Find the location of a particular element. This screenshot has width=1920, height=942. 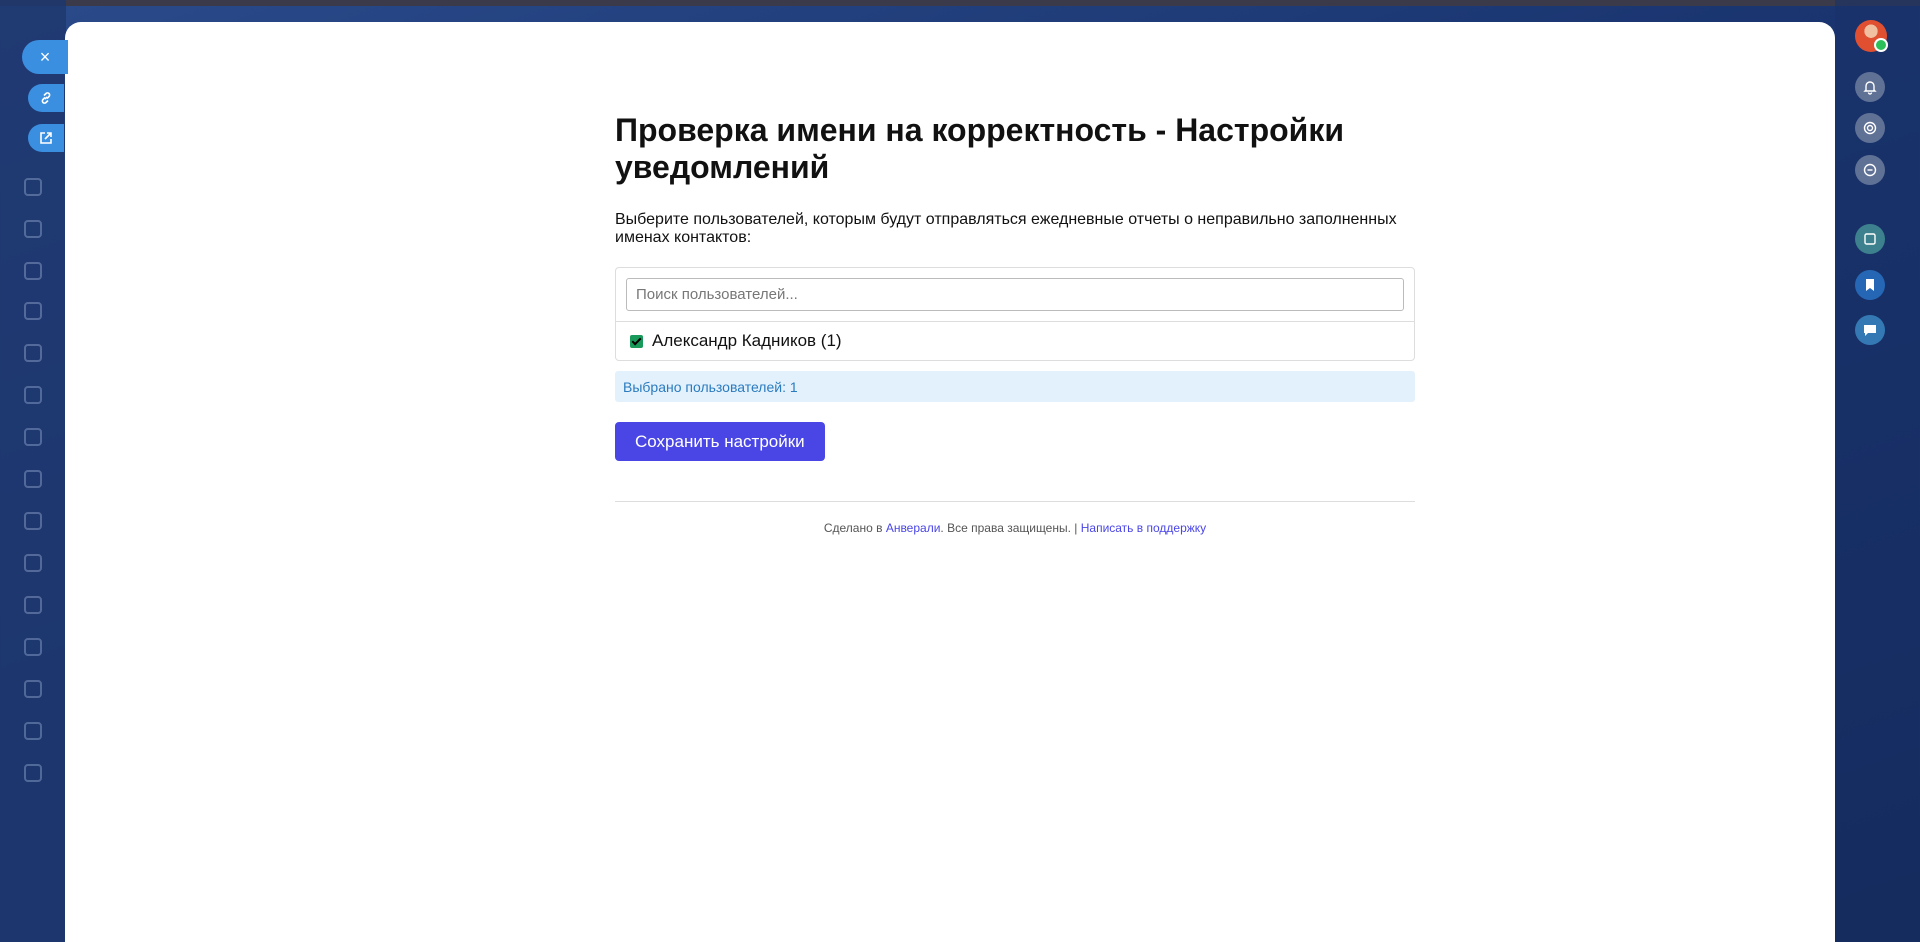

search-button is located at coordinates (1870, 170).